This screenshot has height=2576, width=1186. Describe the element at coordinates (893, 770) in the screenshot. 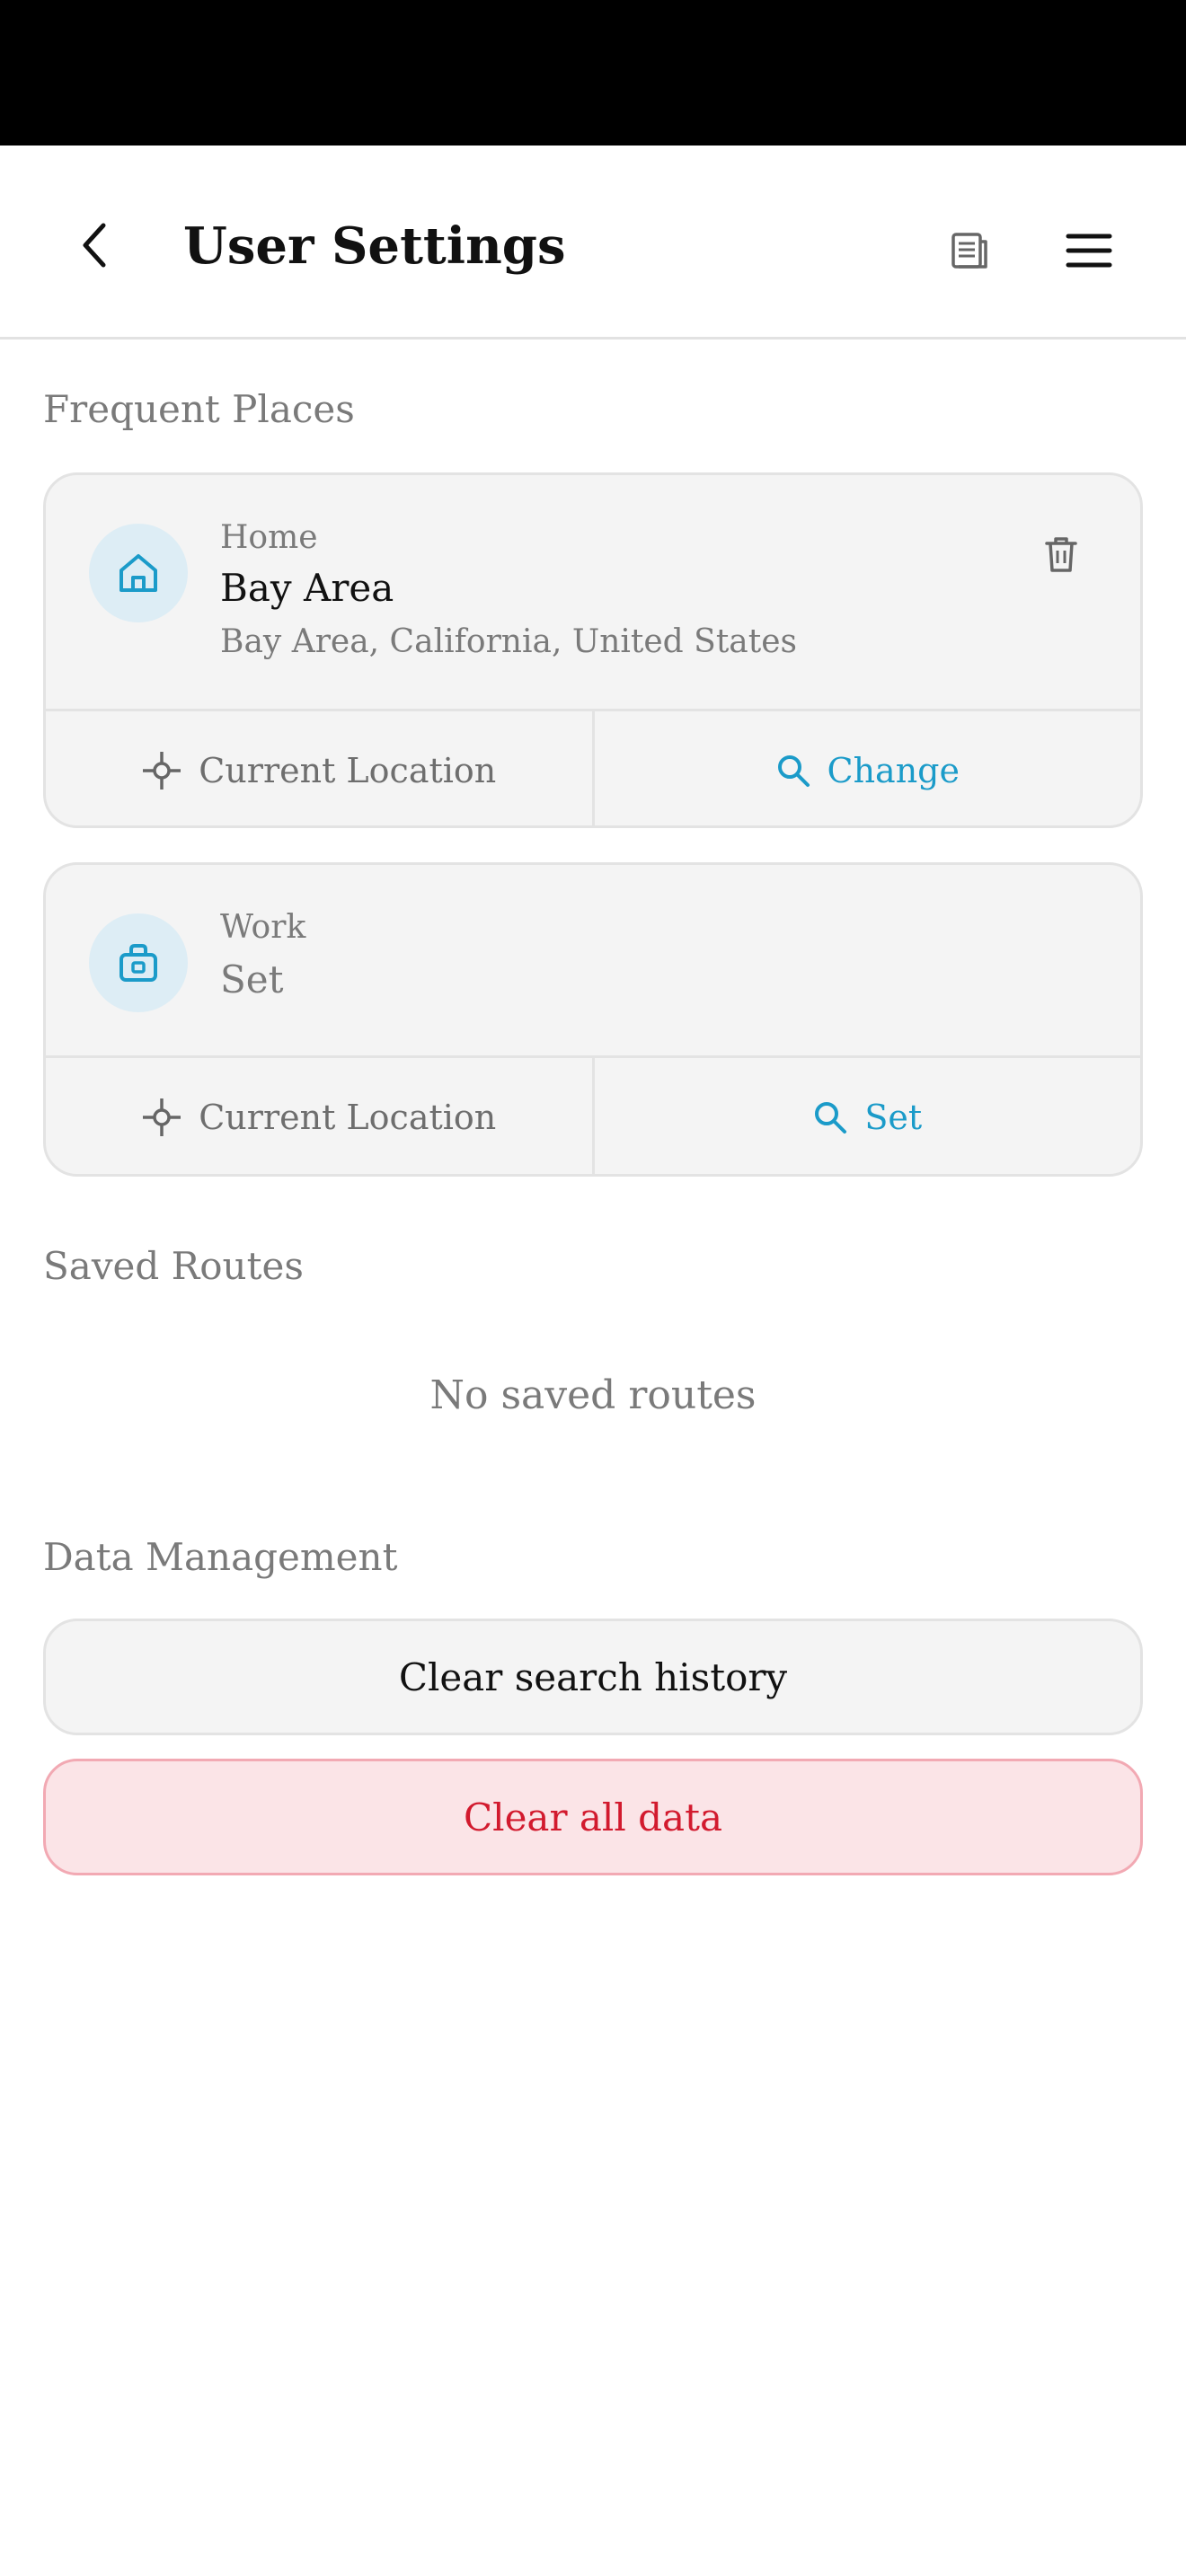

I see `change-label: Change` at that location.